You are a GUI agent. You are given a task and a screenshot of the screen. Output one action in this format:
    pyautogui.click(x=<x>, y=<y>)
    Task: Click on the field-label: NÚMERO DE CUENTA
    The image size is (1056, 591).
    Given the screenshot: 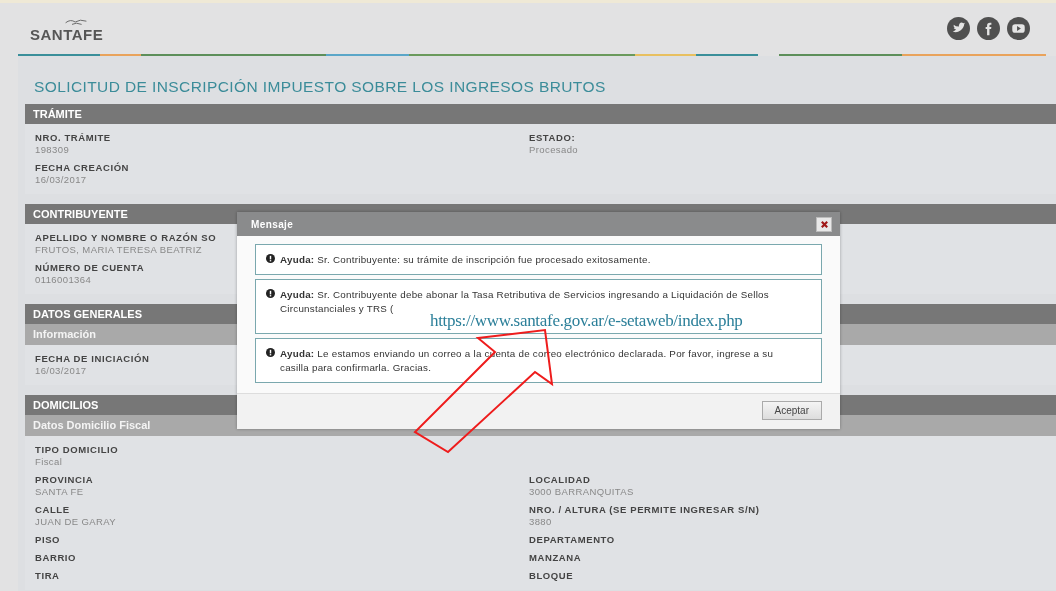 What is the action you would take?
    pyautogui.click(x=90, y=268)
    